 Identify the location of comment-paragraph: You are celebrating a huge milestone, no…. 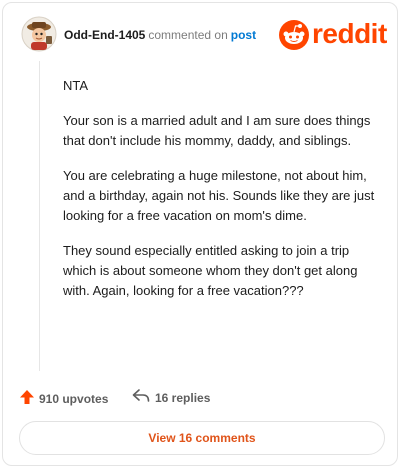
(219, 195).